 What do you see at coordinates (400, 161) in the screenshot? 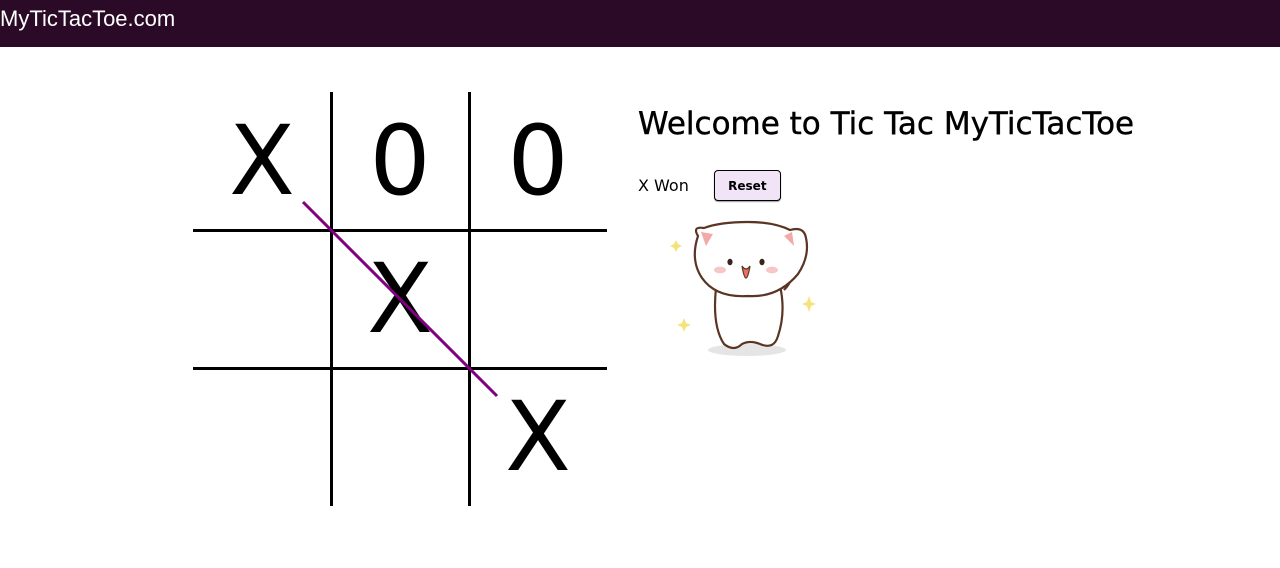
I see `board-cell-2: 0` at bounding box center [400, 161].